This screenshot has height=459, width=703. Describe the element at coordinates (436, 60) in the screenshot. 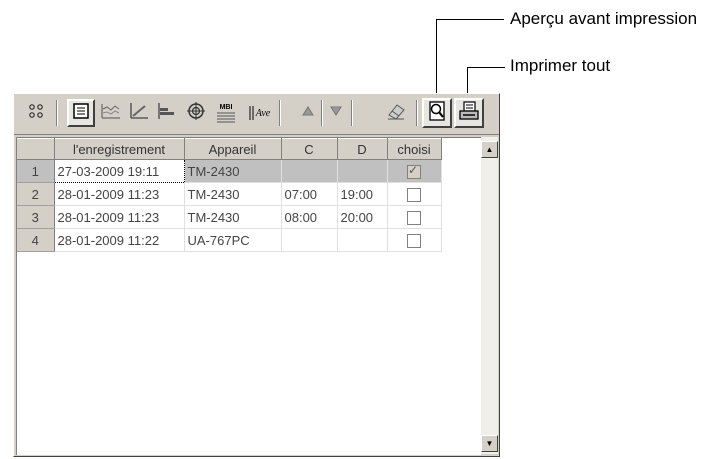

I see `print-preview-callout-line-v` at that location.